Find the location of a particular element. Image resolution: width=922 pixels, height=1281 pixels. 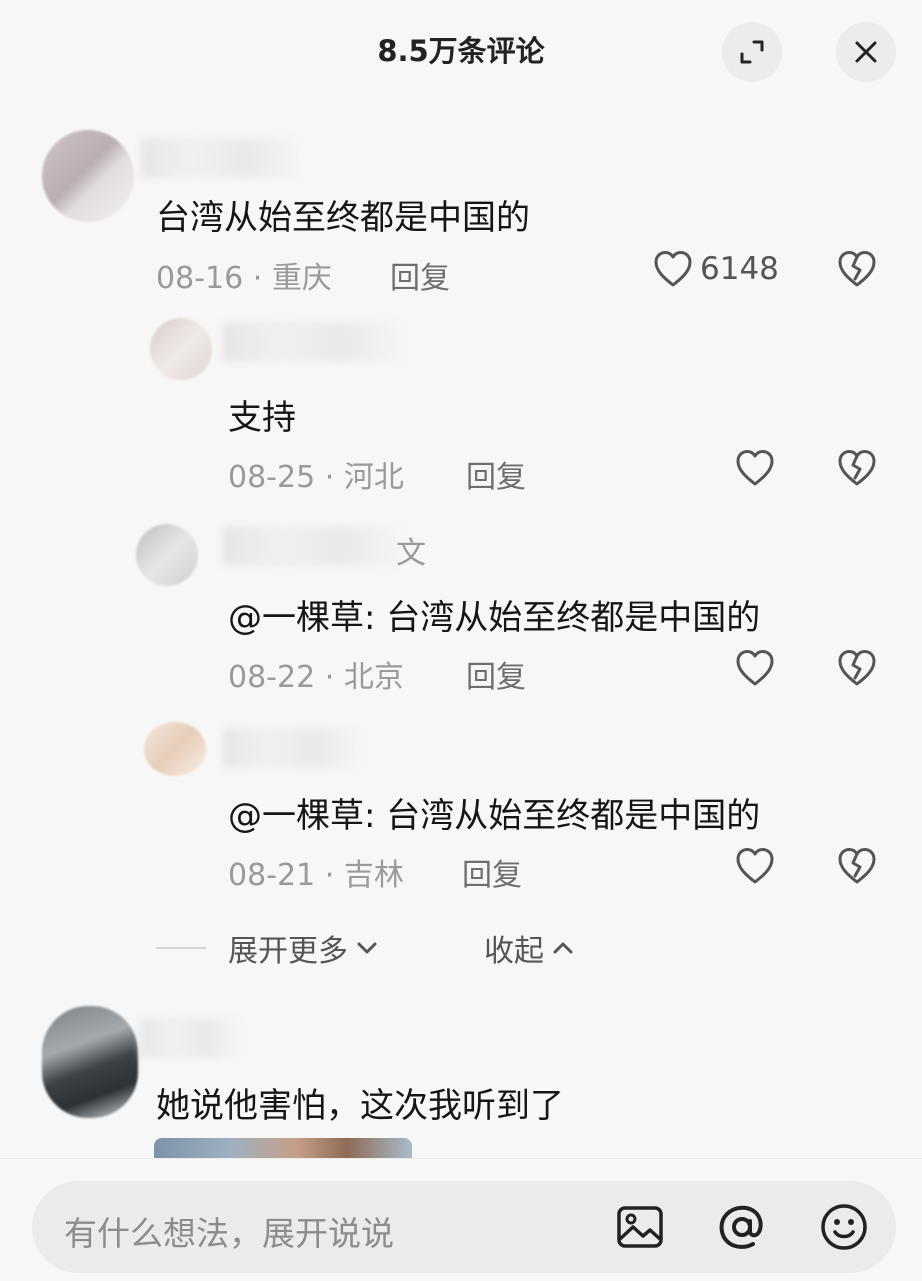

collapse-button: 收起 is located at coordinates (530, 948).